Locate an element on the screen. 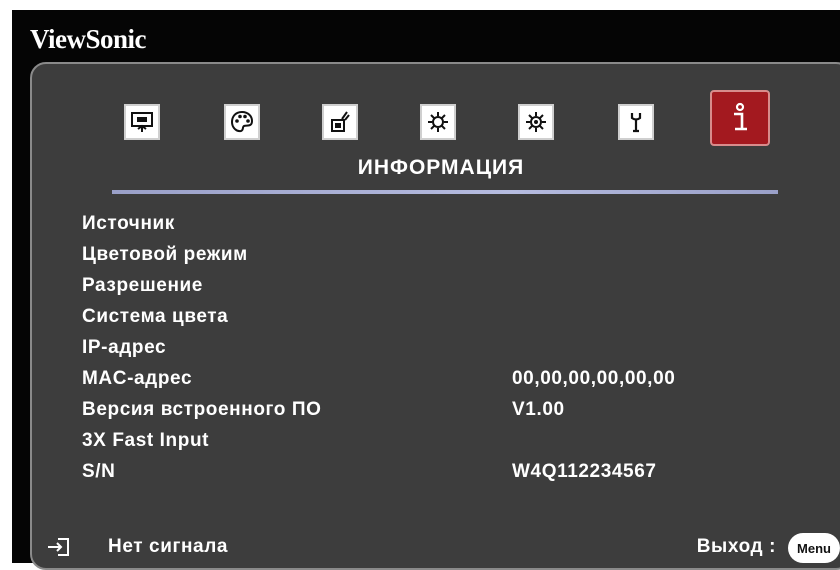 Image resolution: width=840 pixels, height=570 pixels. tab-system is located at coordinates (636, 122).